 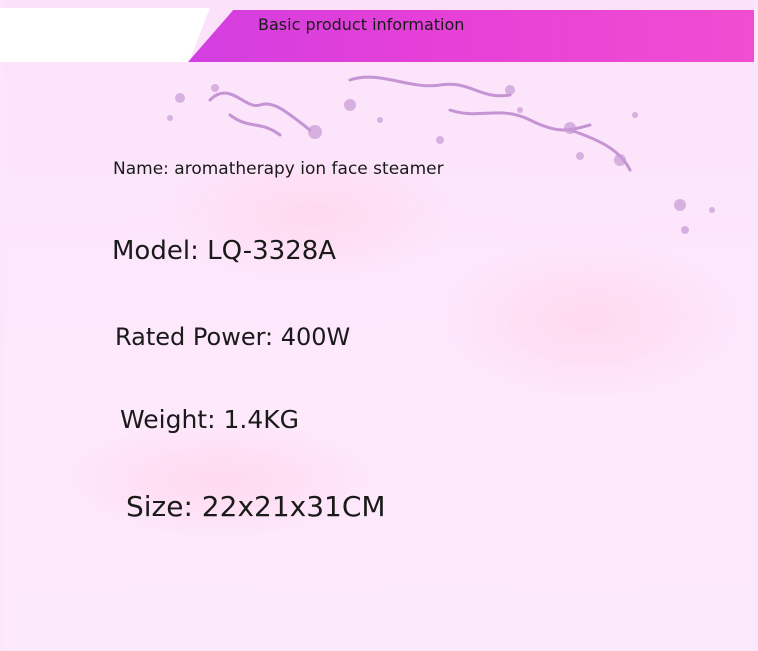 What do you see at coordinates (590, 320) in the screenshot?
I see `background-glow` at bounding box center [590, 320].